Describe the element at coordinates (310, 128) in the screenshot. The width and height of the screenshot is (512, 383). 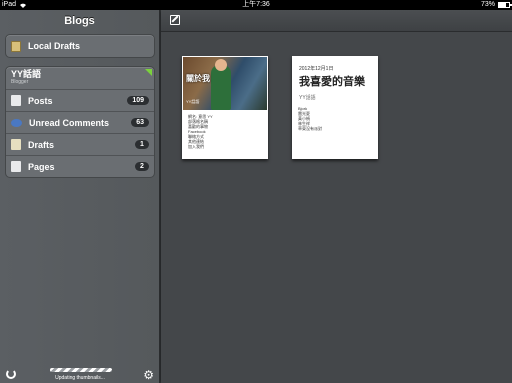
I see `excerpt-line: 草東沒有派對` at that location.